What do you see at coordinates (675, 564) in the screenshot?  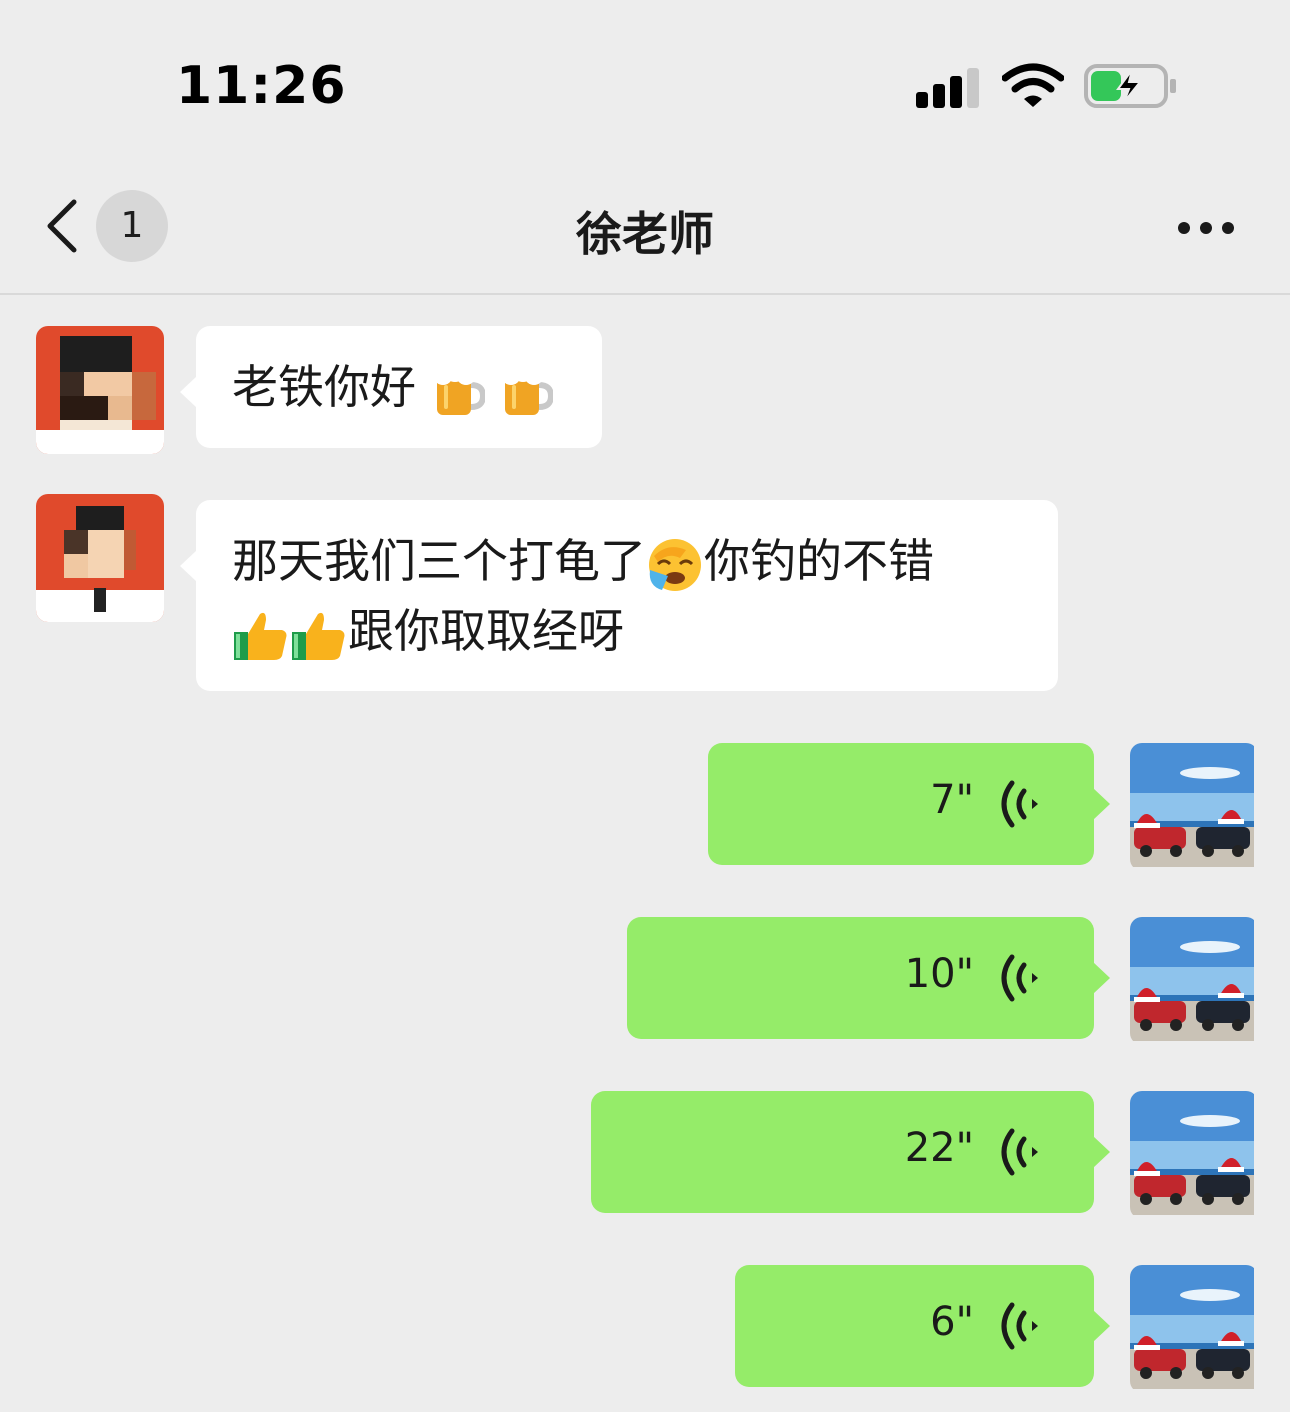 I see `face-palm-emoji-icon` at bounding box center [675, 564].